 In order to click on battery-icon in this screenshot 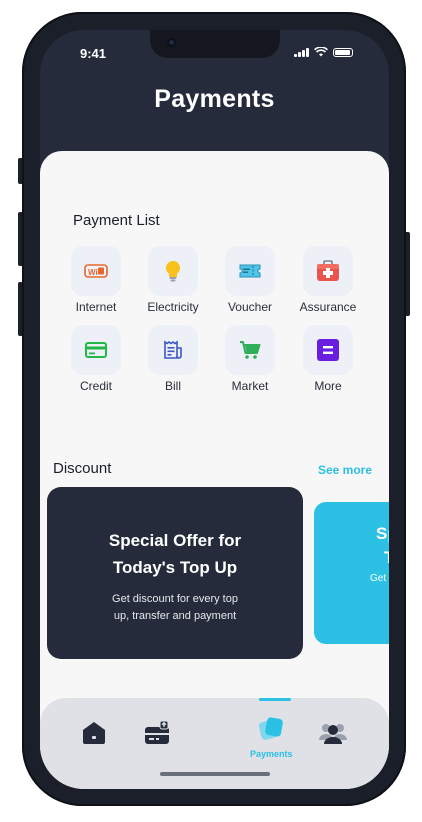, I will do `click(343, 52)`.